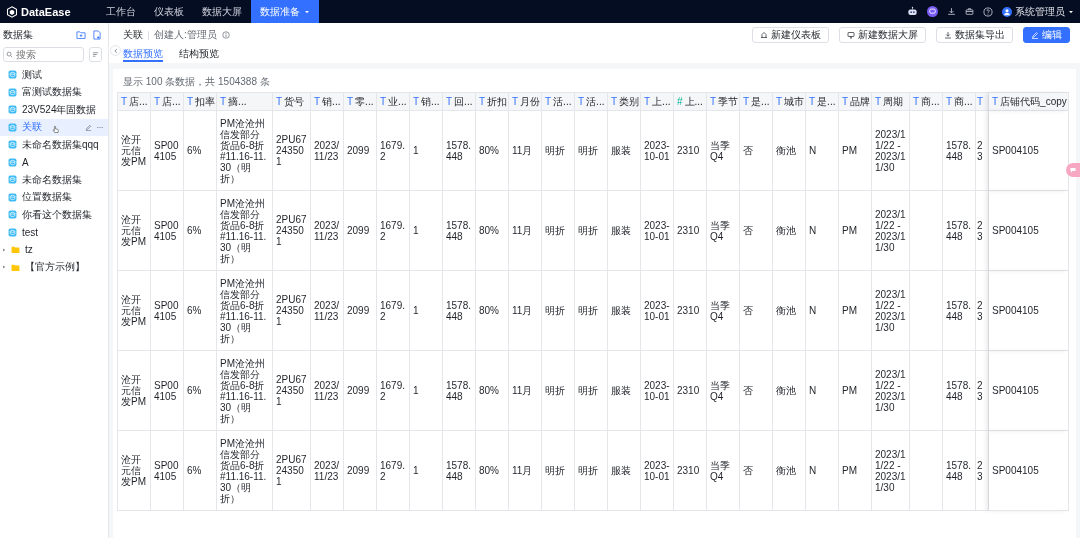 Image resolution: width=1080 pixels, height=538 pixels. I want to click on table-cell: 2023-10-01, so click(657, 391).